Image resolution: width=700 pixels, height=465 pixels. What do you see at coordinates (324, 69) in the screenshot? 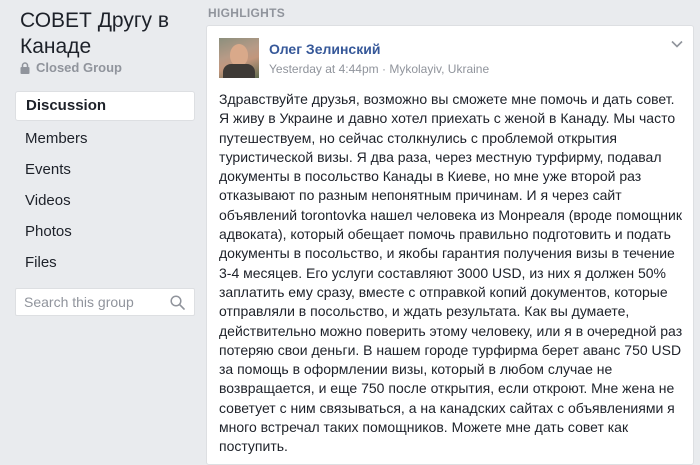
I see `post-timestamp: Yesterday at 4:44pm` at bounding box center [324, 69].